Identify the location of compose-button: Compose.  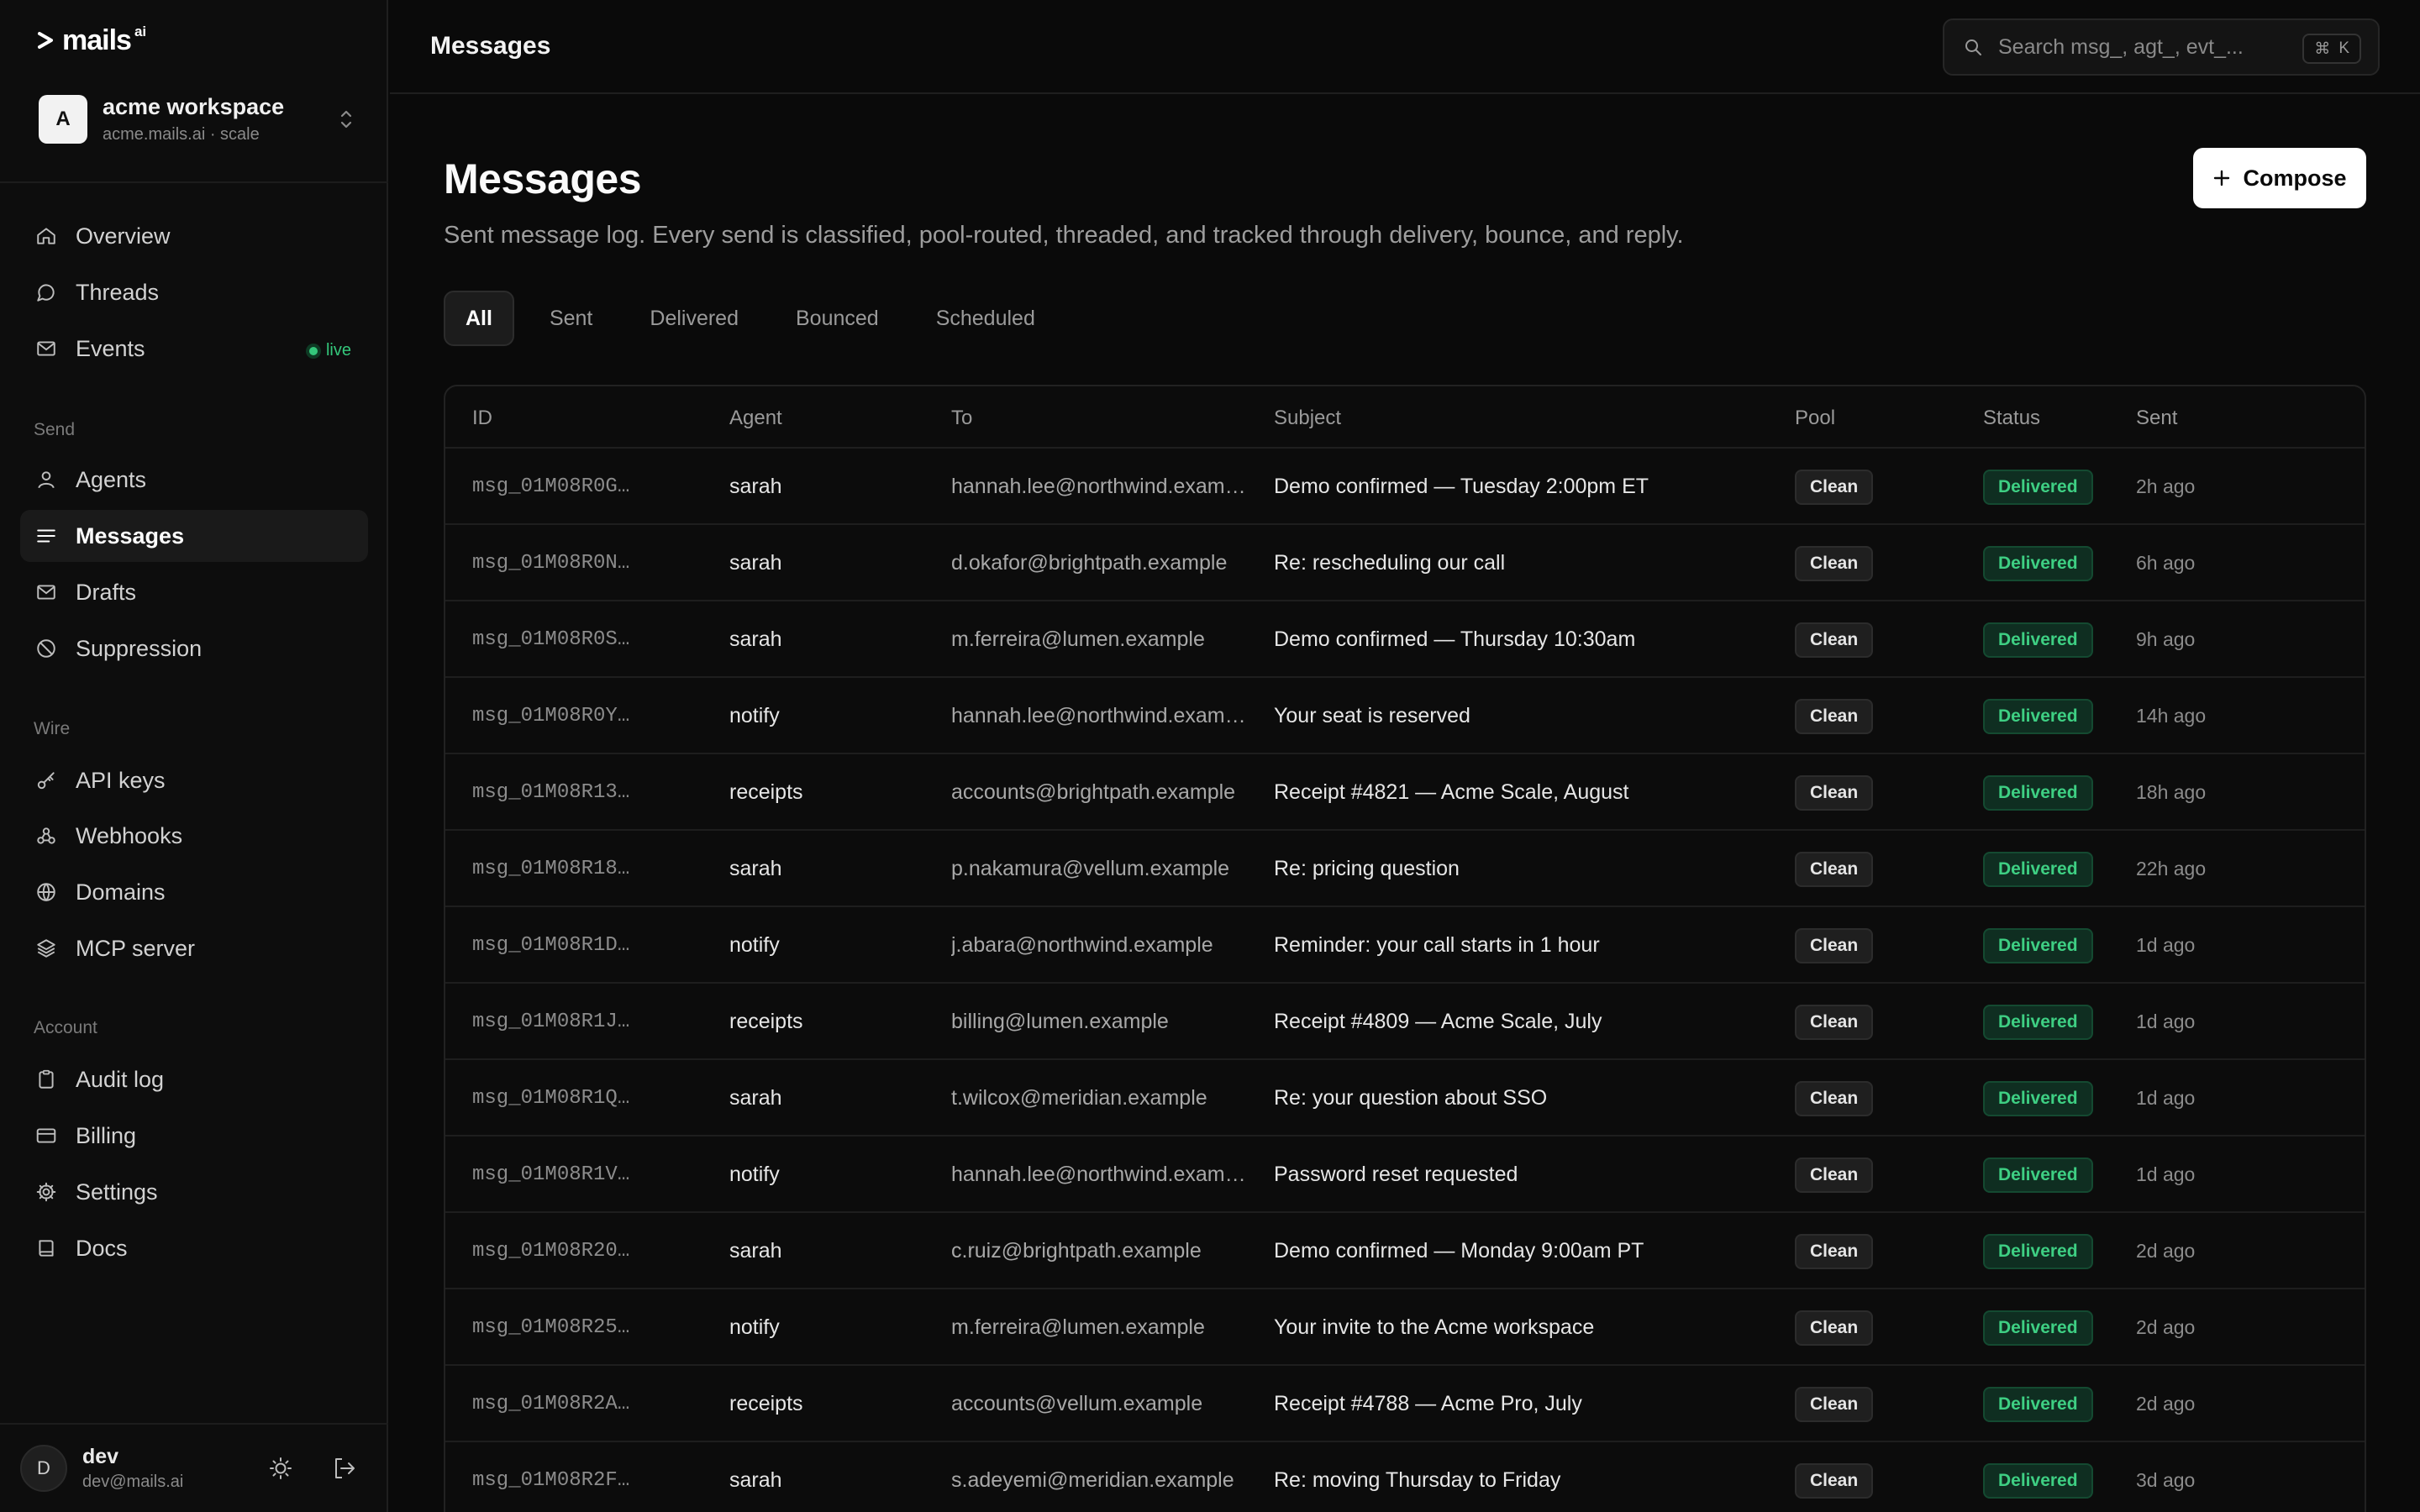
(2279, 178).